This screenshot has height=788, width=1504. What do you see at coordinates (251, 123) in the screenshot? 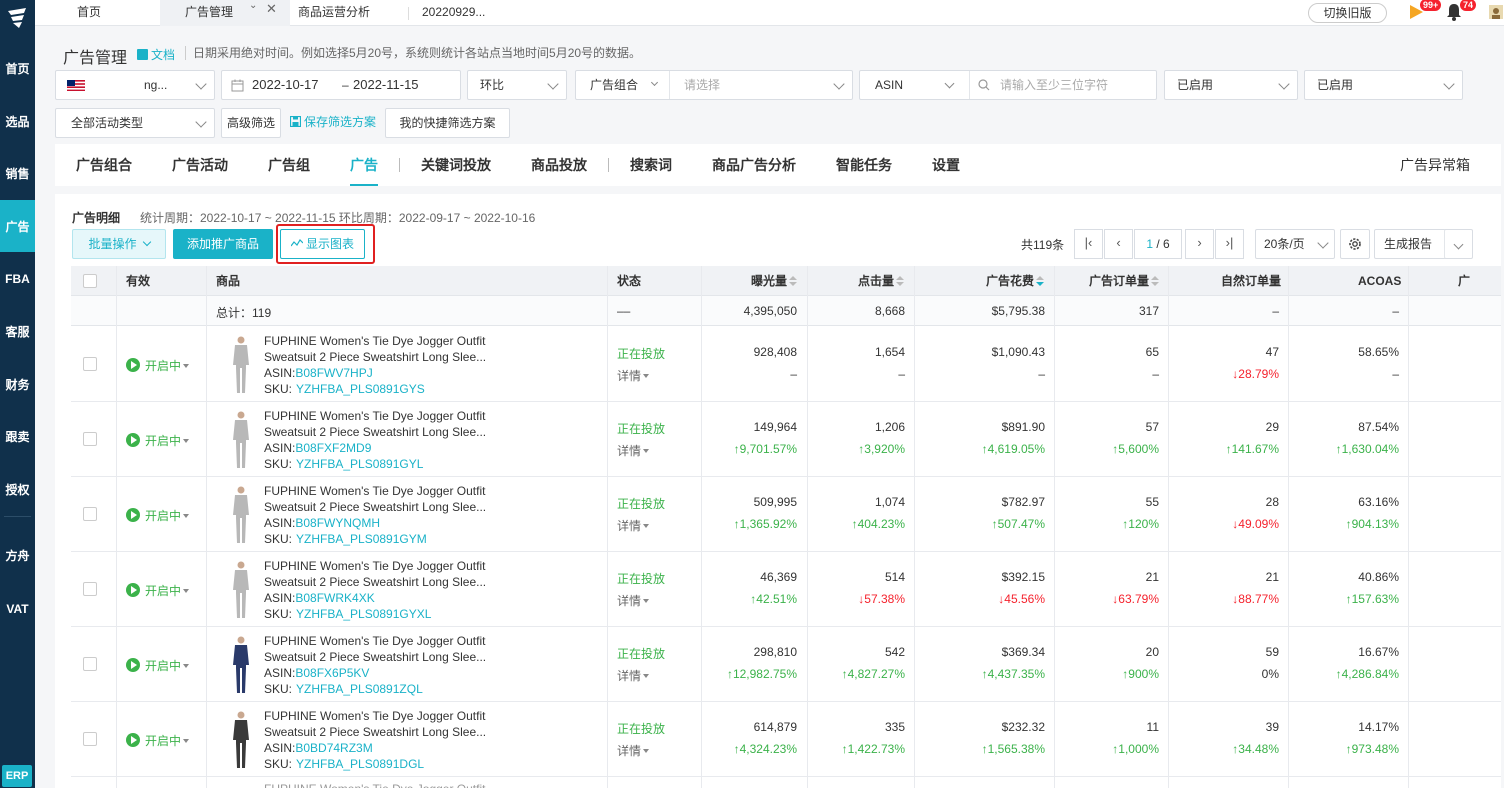
I see `advanced-filter-button: 高级筛选` at bounding box center [251, 123].